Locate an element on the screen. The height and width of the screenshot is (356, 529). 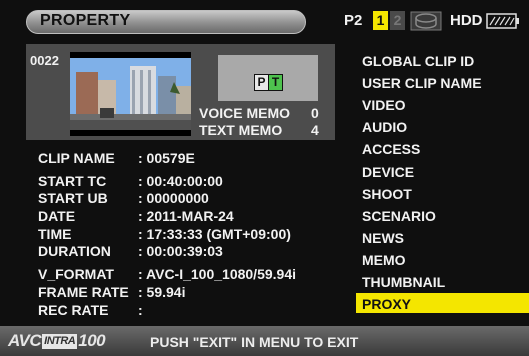
v-format-label: V_FORMAT is located at coordinates (76, 274).